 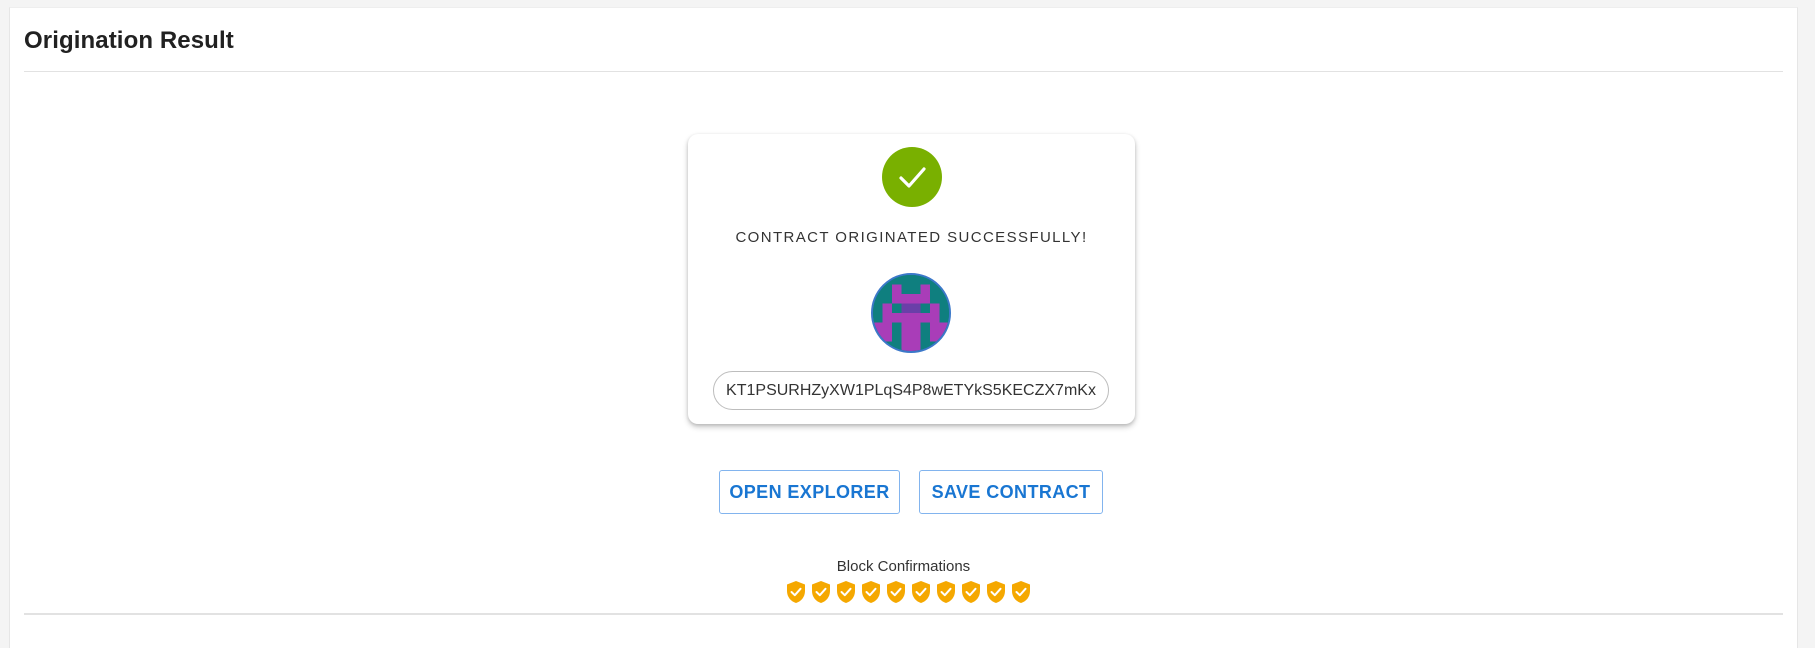 What do you see at coordinates (911, 237) in the screenshot?
I see `success-message: CONTRACT ORIGINATED SUCCESSFULLY!` at bounding box center [911, 237].